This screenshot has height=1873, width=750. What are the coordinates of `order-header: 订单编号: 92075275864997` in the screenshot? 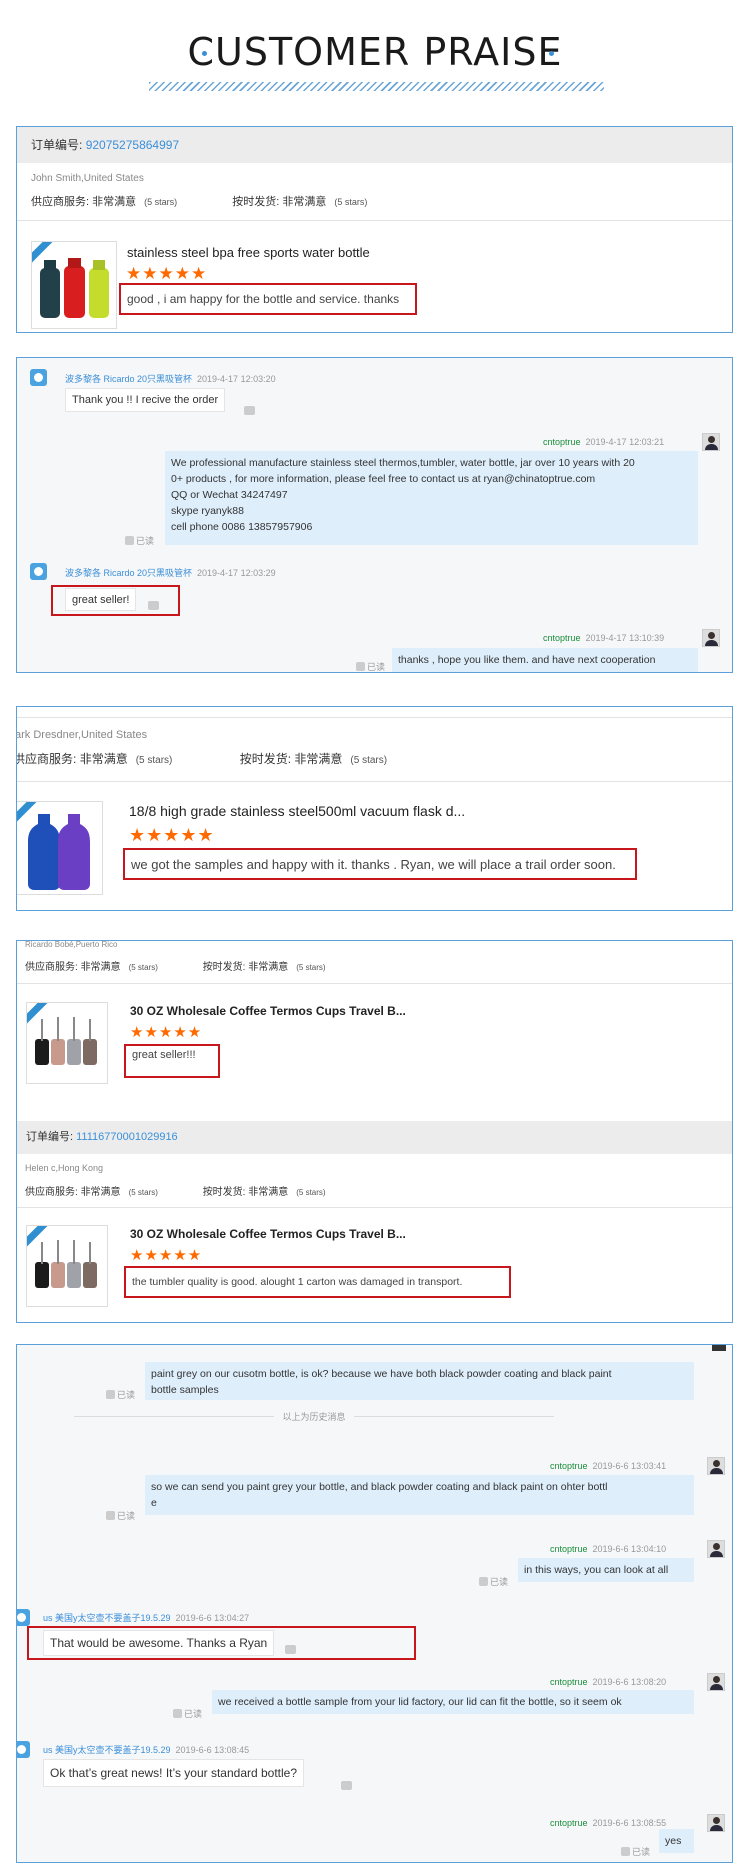 It's located at (374, 145).